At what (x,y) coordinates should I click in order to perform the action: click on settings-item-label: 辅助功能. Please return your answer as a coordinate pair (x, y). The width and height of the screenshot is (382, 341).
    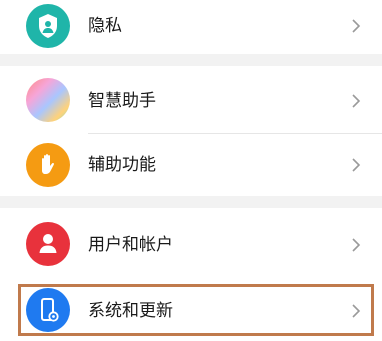
    Looking at the image, I should click on (122, 165).